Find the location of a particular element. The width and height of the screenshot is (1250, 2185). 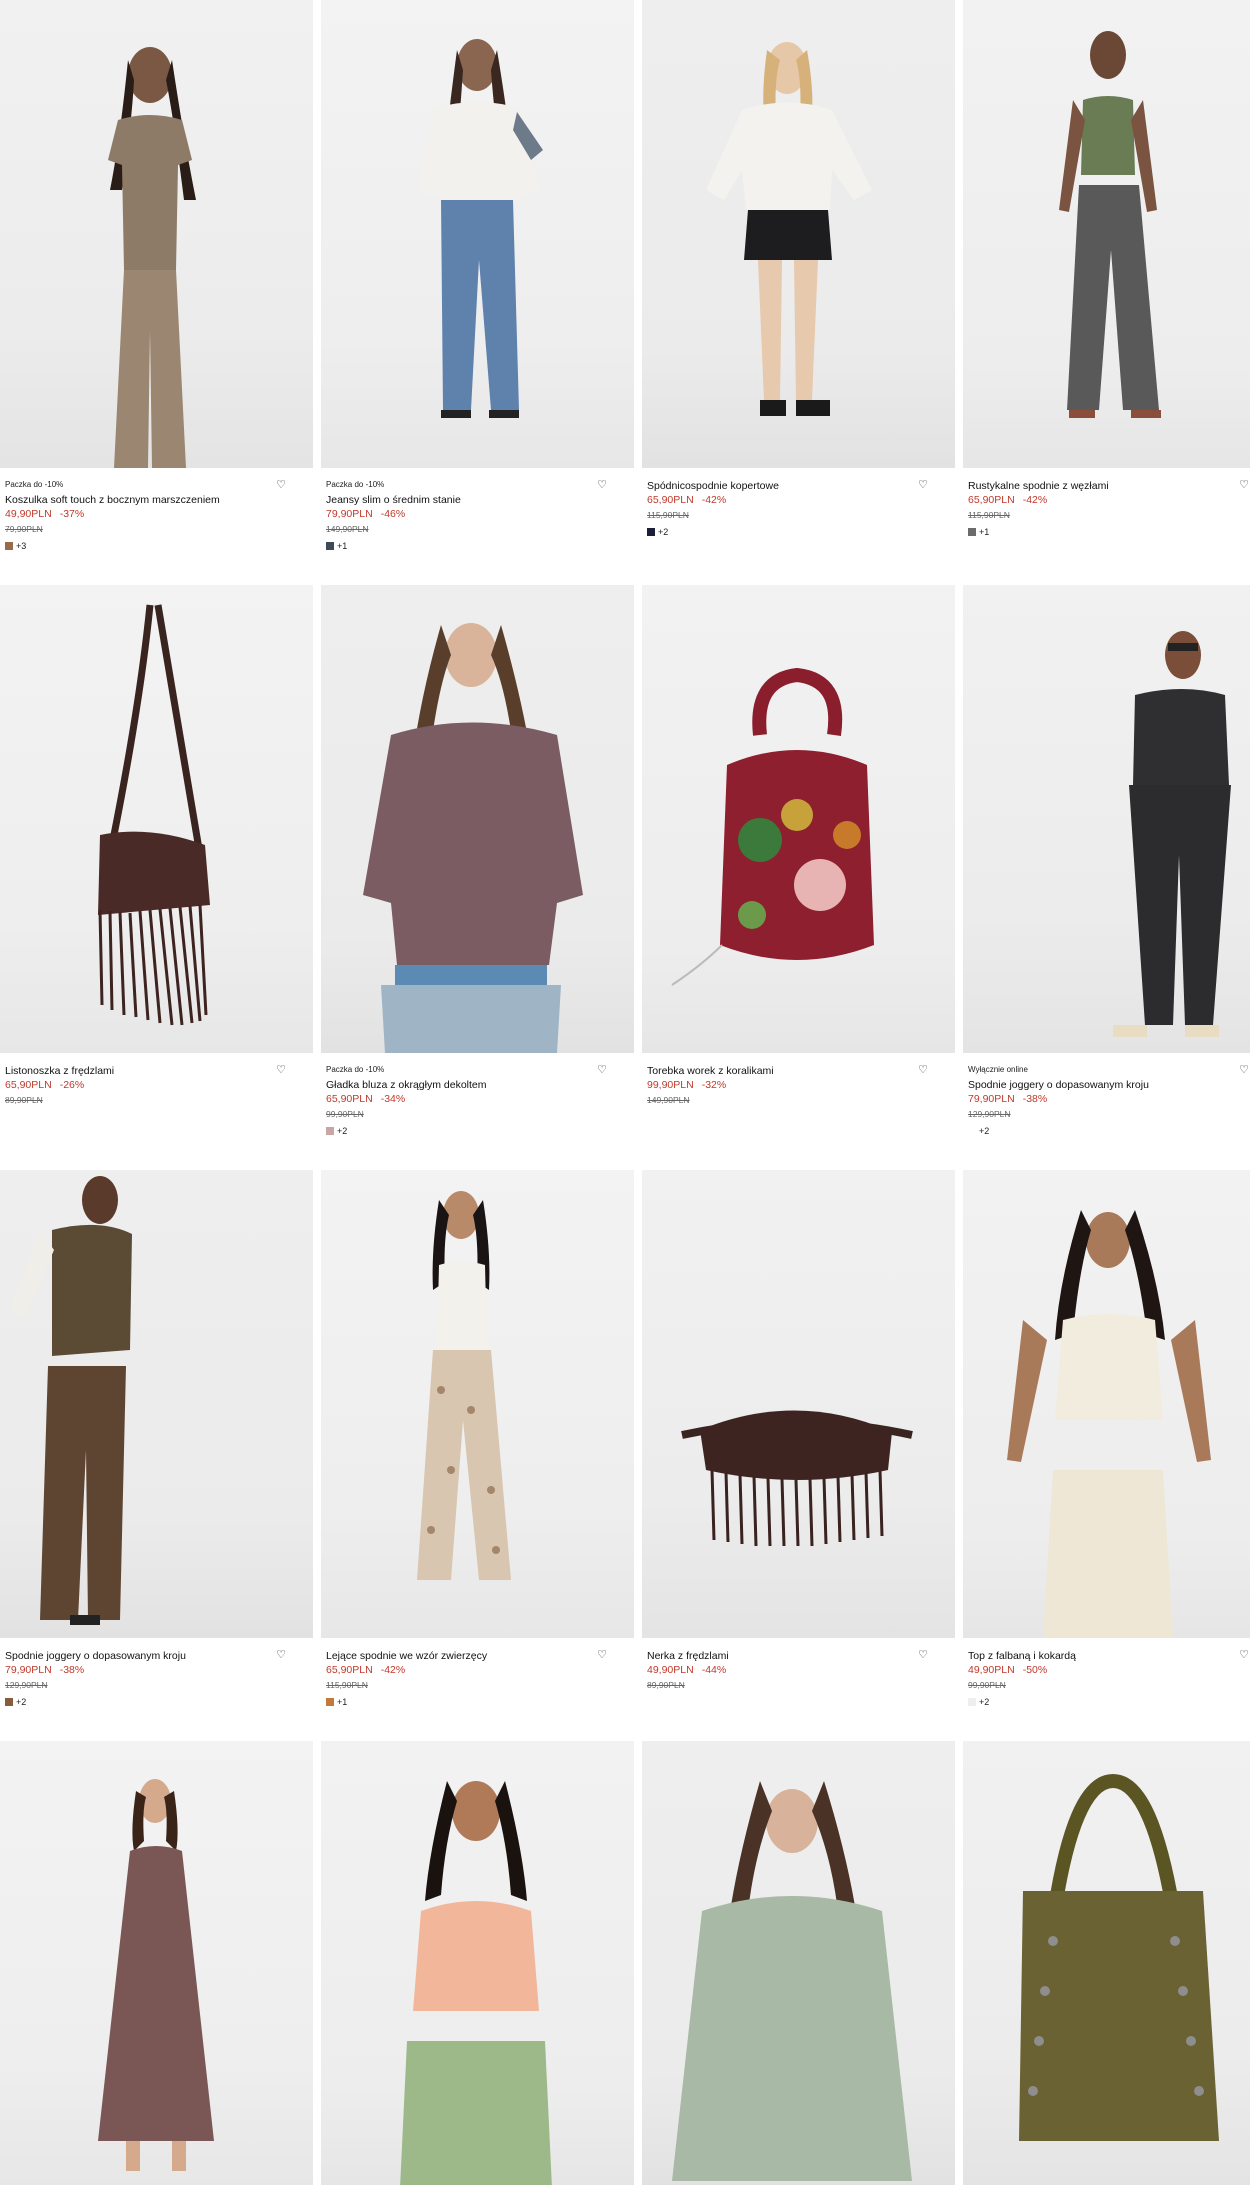

more-colors: +1 is located at coordinates (984, 532).